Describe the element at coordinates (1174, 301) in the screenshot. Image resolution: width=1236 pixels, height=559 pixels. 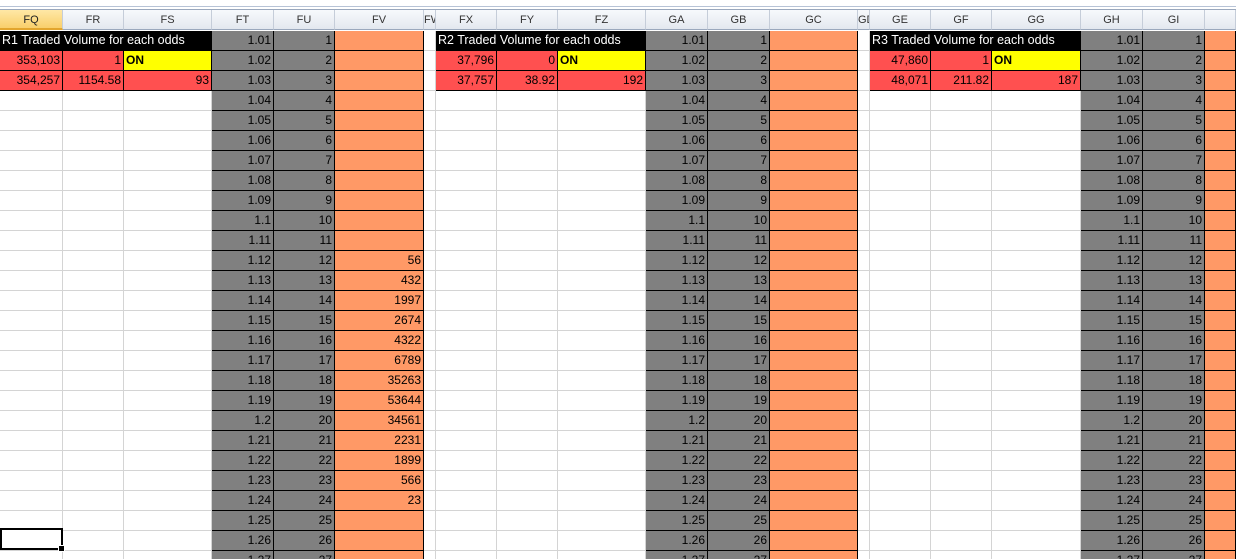
I see `tick-cell: 14` at that location.